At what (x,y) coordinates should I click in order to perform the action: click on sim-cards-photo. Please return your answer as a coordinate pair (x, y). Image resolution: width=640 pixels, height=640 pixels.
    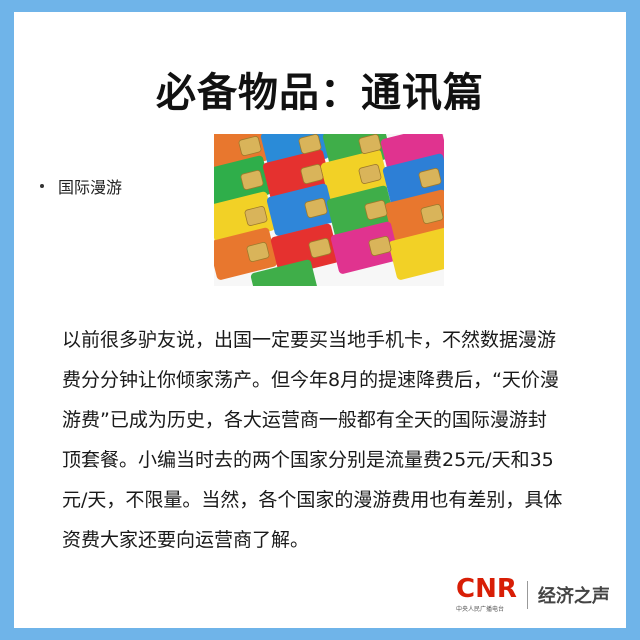
    Looking at the image, I should click on (329, 210).